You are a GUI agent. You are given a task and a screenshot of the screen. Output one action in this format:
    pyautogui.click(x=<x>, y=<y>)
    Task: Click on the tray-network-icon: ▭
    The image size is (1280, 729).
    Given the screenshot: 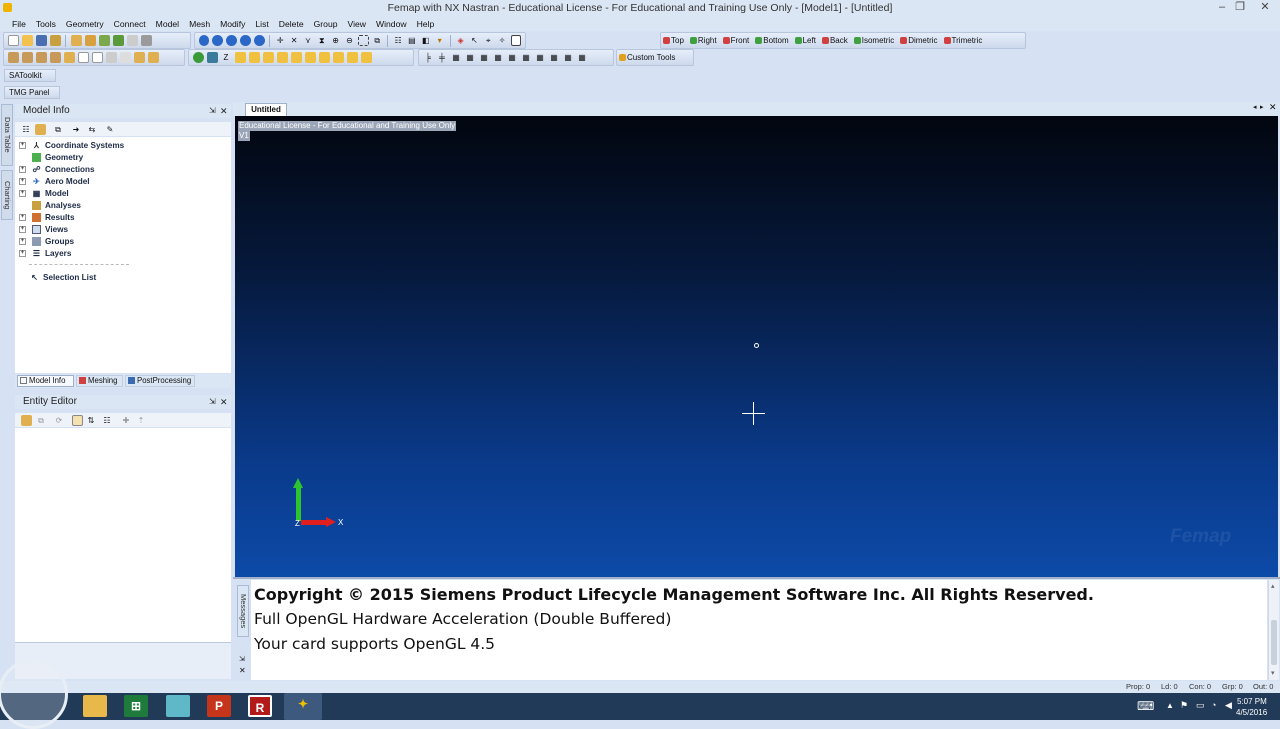 What is the action you would take?
    pyautogui.click(x=1200, y=705)
    